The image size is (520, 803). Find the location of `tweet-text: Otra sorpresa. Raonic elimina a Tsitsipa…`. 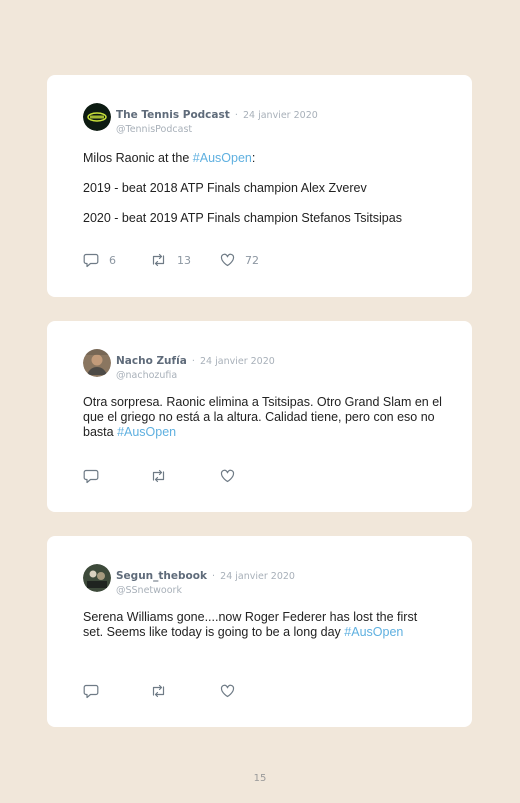

tweet-text: Otra sorpresa. Raonic elimina a Tsitsipa… is located at coordinates (263, 417).